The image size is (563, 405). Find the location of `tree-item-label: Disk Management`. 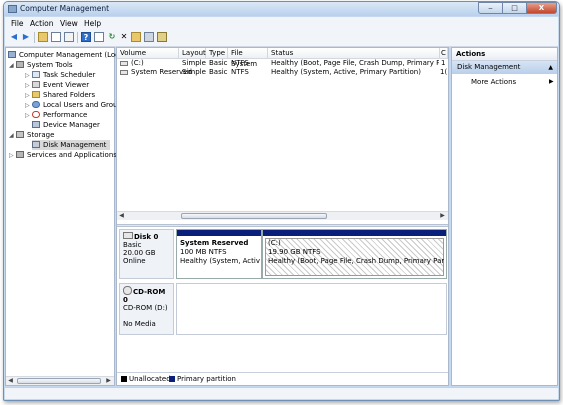

tree-item-label: Disk Management is located at coordinates (75, 145).